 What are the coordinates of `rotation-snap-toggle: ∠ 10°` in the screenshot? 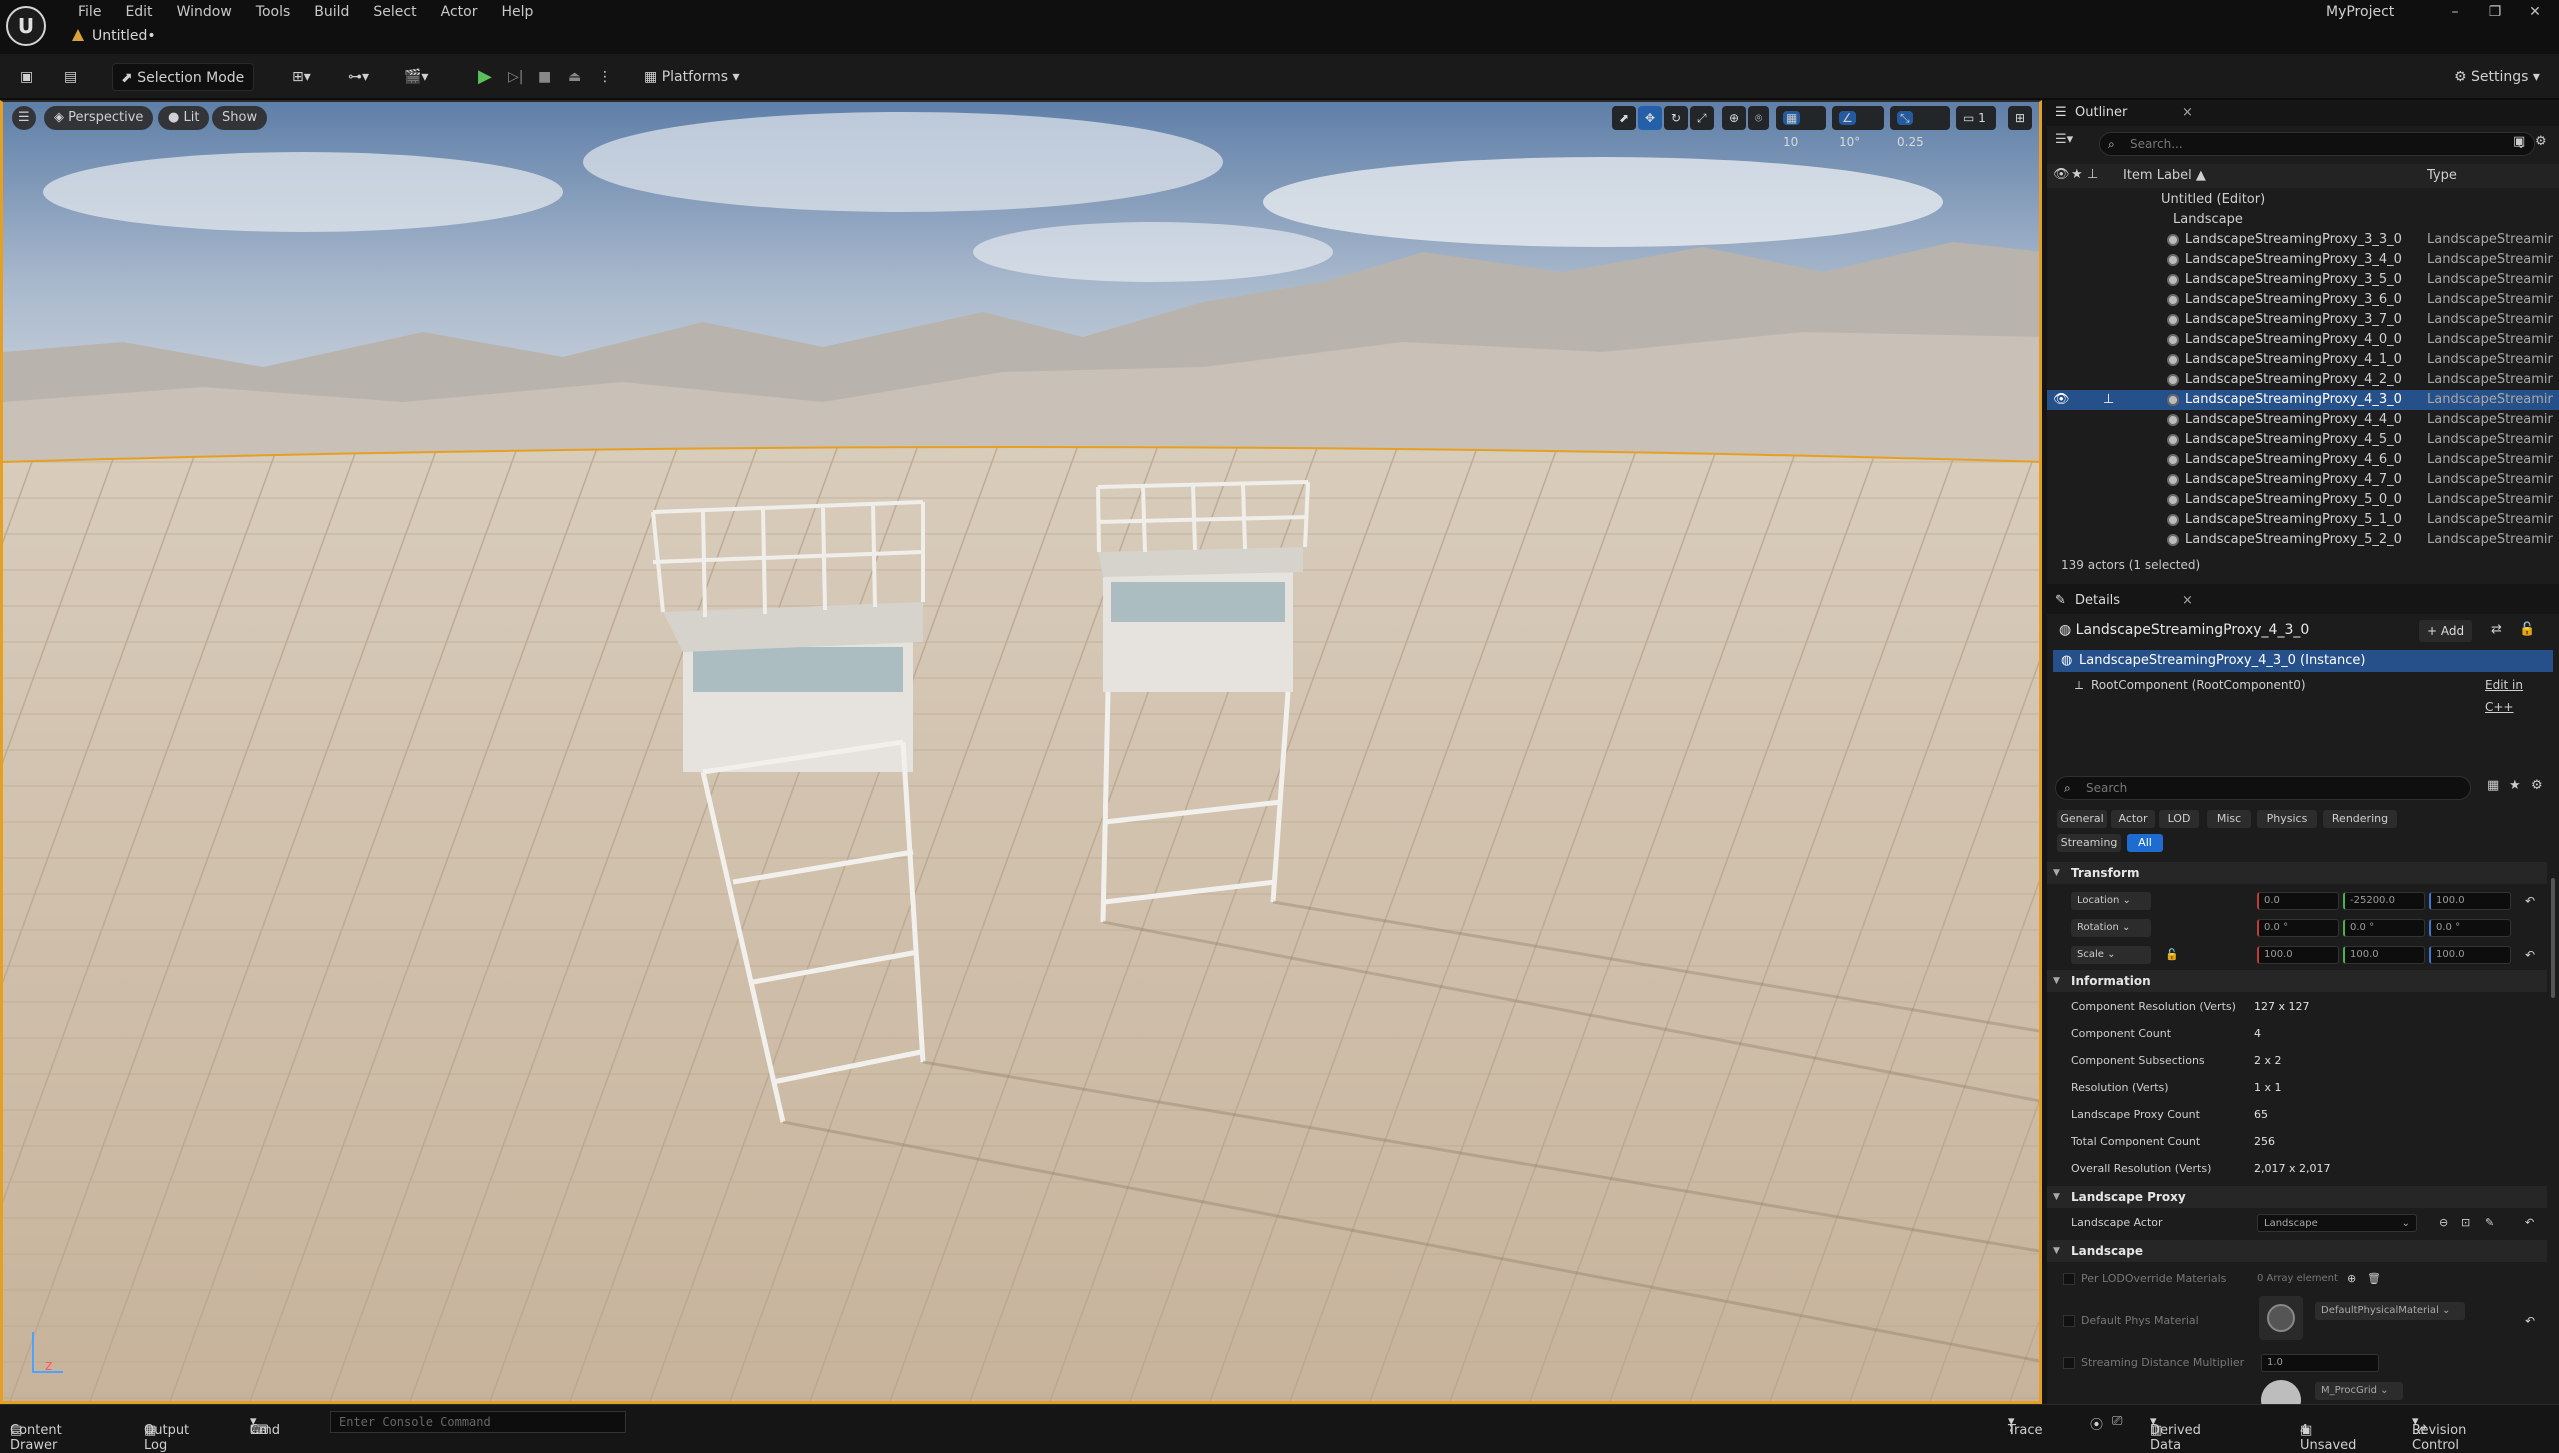 It's located at (1858, 127).